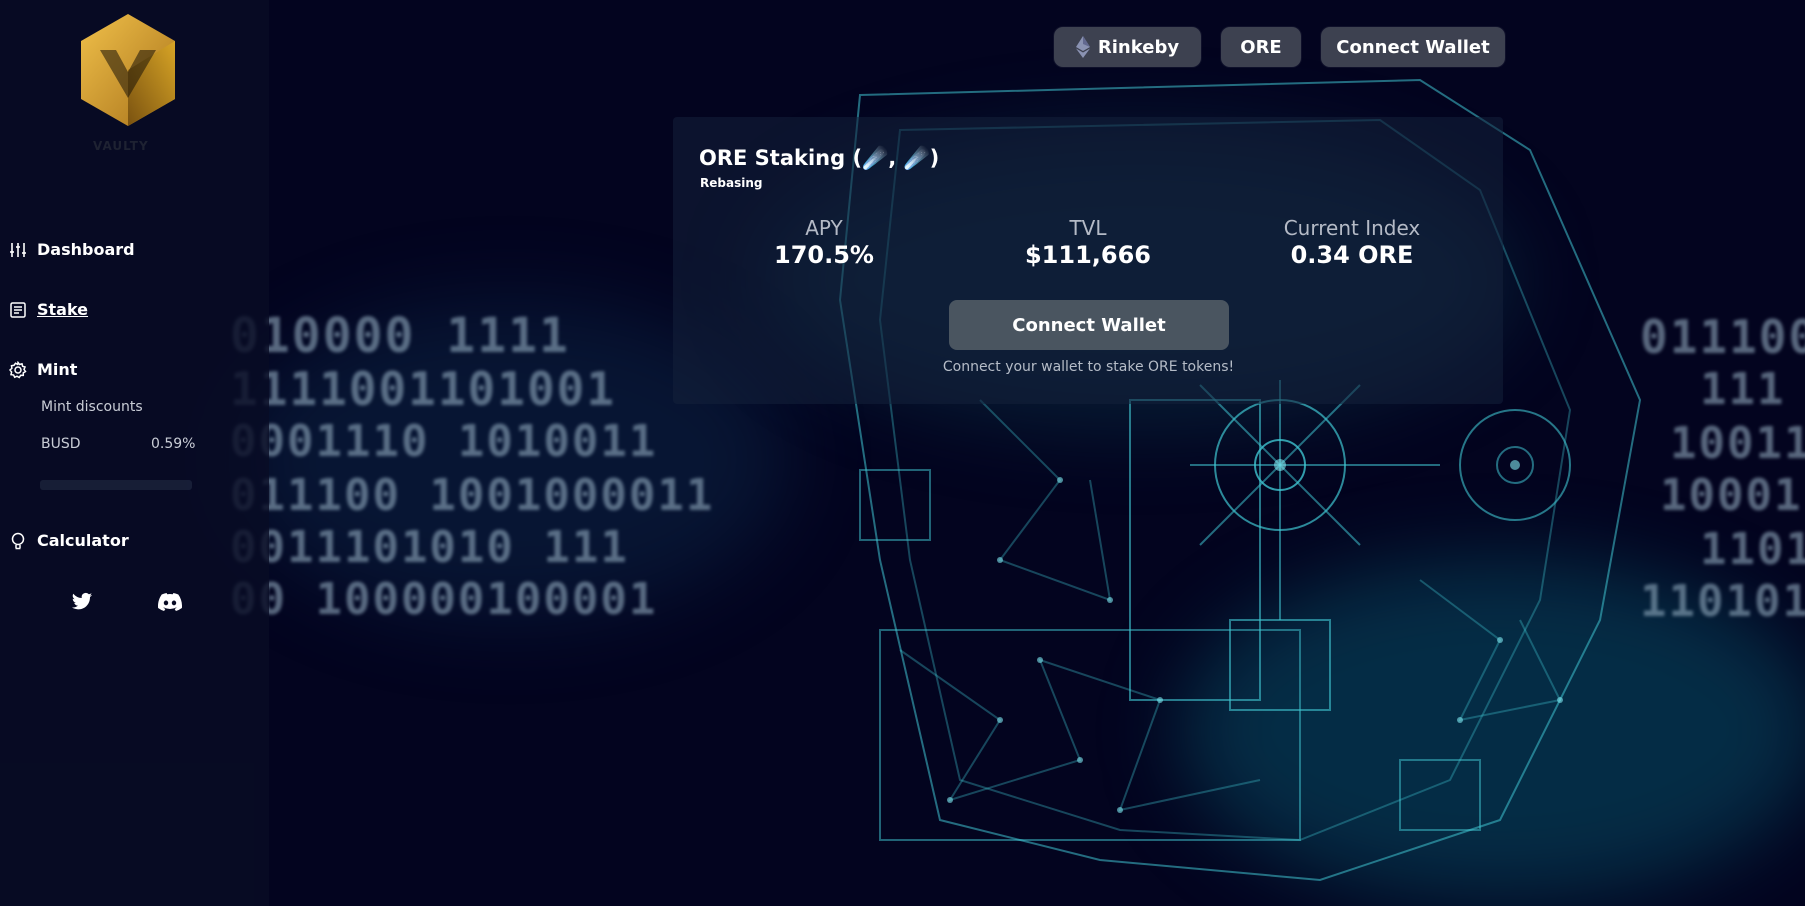  What do you see at coordinates (121, 146) in the screenshot?
I see `logo-caption: VAULTY` at bounding box center [121, 146].